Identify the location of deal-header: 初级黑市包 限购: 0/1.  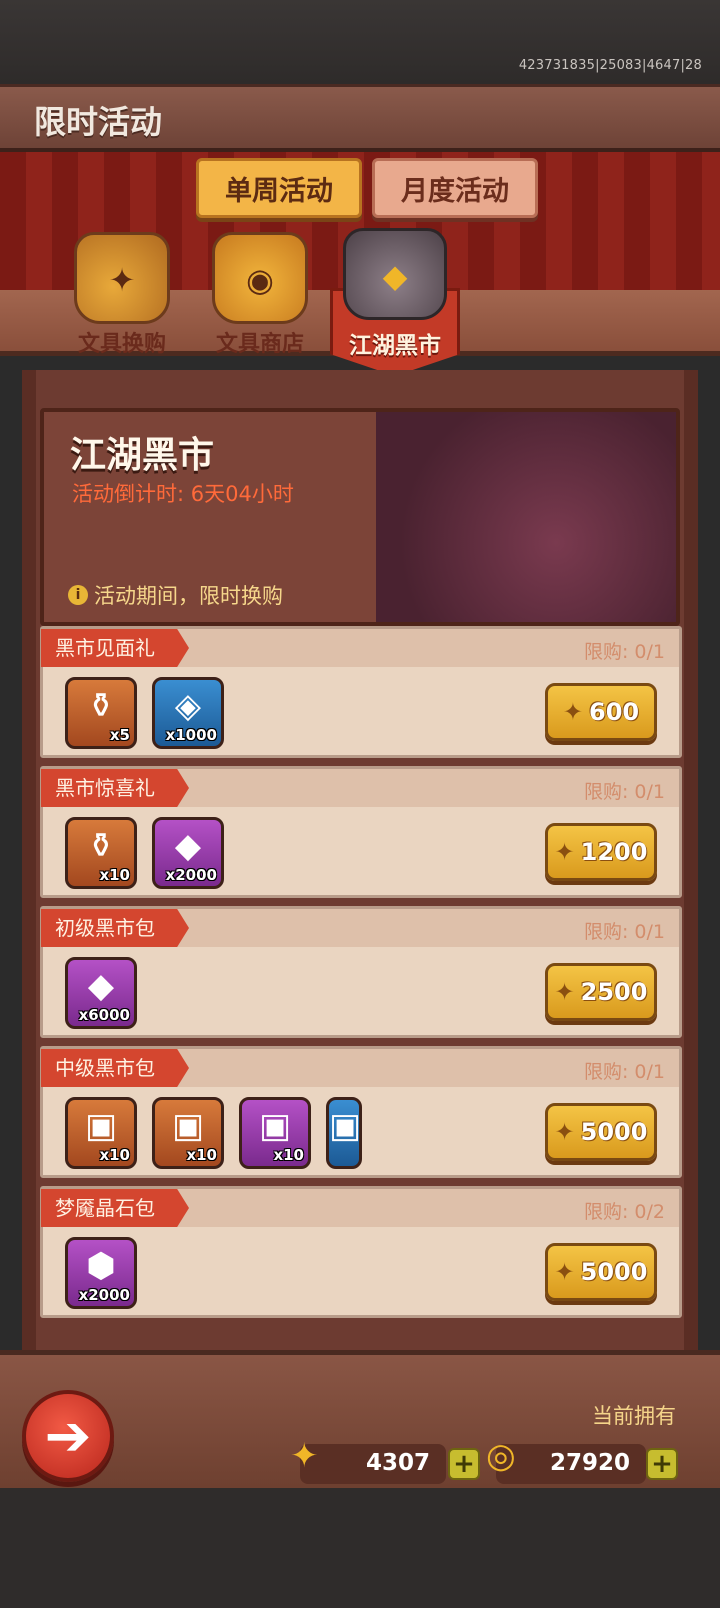
(360, 928).